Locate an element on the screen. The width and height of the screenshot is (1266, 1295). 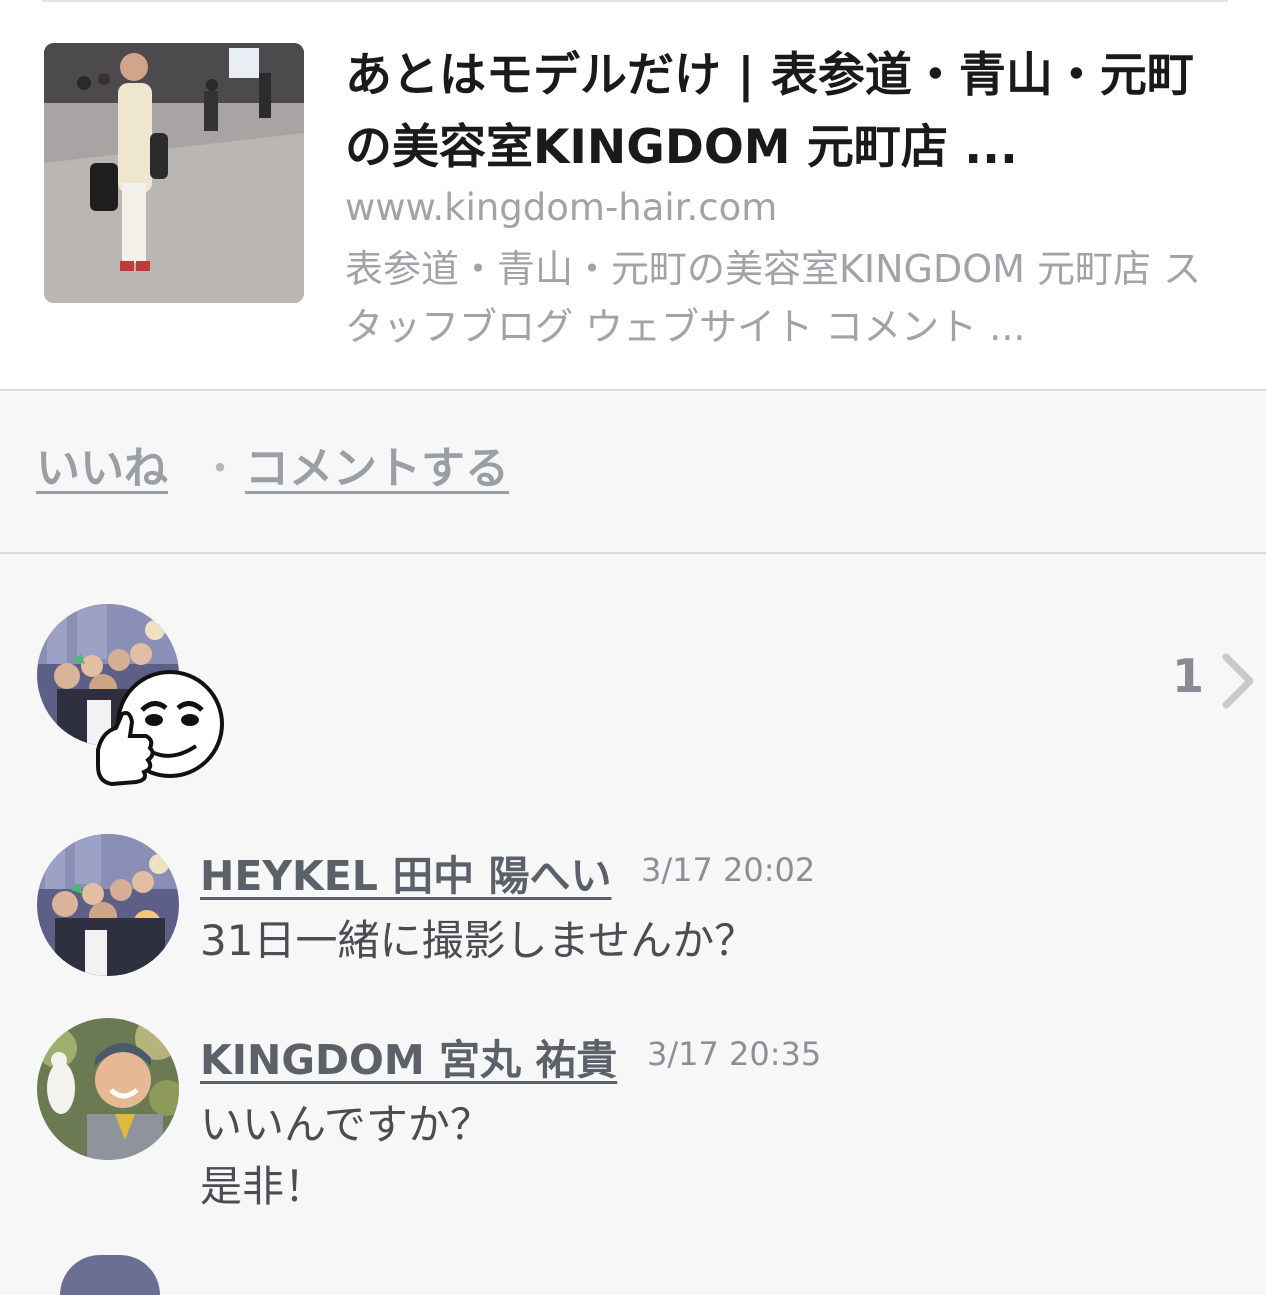
like-count: 1 is located at coordinates (1188, 676).